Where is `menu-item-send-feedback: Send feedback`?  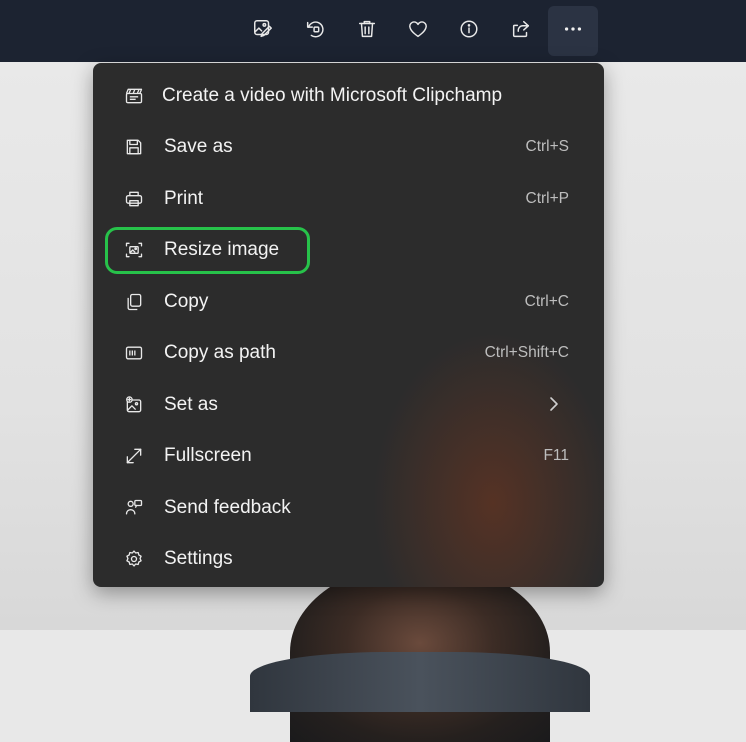 menu-item-send-feedback: Send feedback is located at coordinates (349, 508).